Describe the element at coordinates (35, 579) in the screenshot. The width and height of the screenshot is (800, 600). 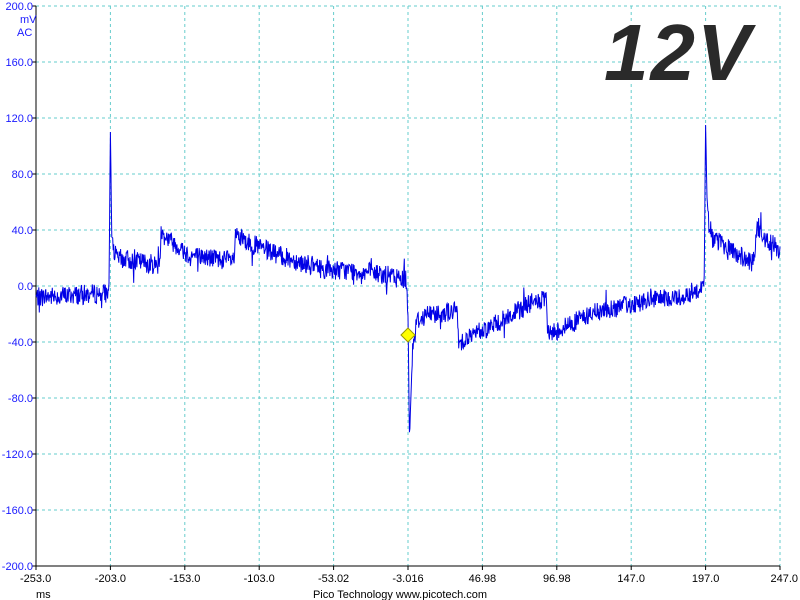
I see `x-tick-label: -253.0` at that location.